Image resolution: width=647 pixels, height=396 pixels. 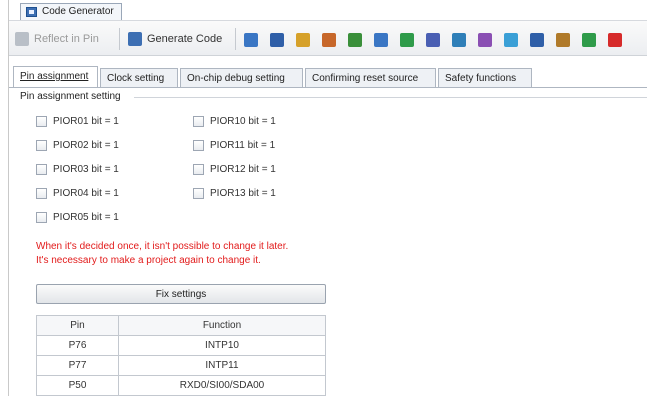 What do you see at coordinates (563, 40) in the screenshot?
I see `tree-icon` at bounding box center [563, 40].